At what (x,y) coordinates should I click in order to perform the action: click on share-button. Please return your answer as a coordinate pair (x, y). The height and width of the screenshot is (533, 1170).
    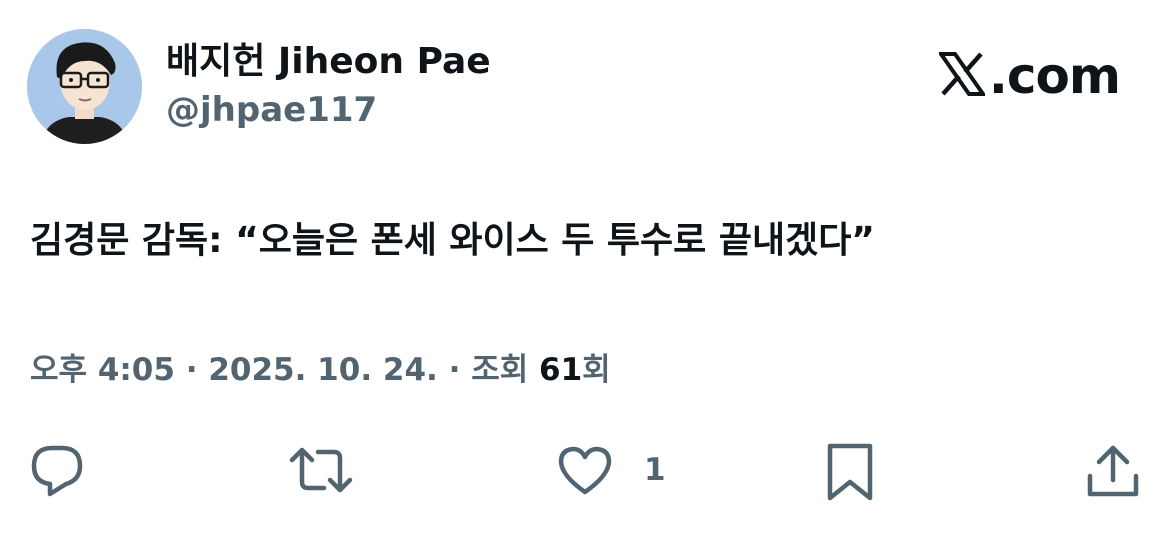
    Looking at the image, I should click on (1113, 471).